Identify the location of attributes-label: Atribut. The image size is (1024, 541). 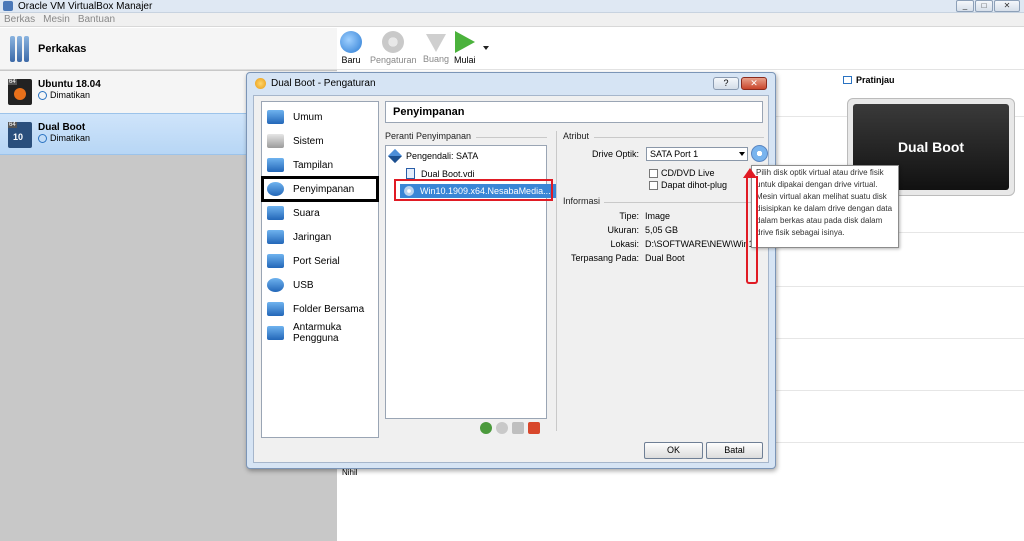
(576, 136).